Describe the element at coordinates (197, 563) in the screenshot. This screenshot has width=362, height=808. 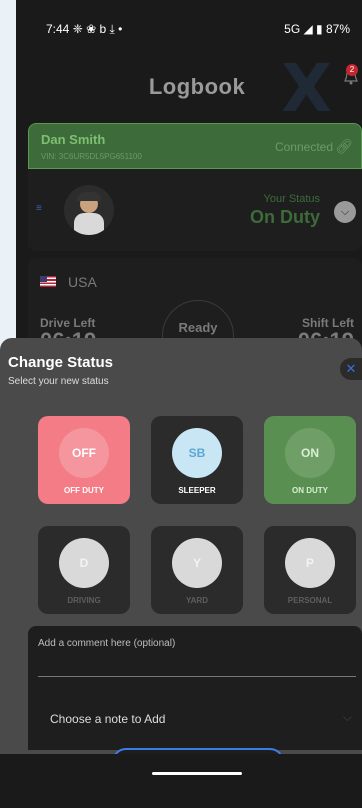
I see `status-code: Y` at that location.